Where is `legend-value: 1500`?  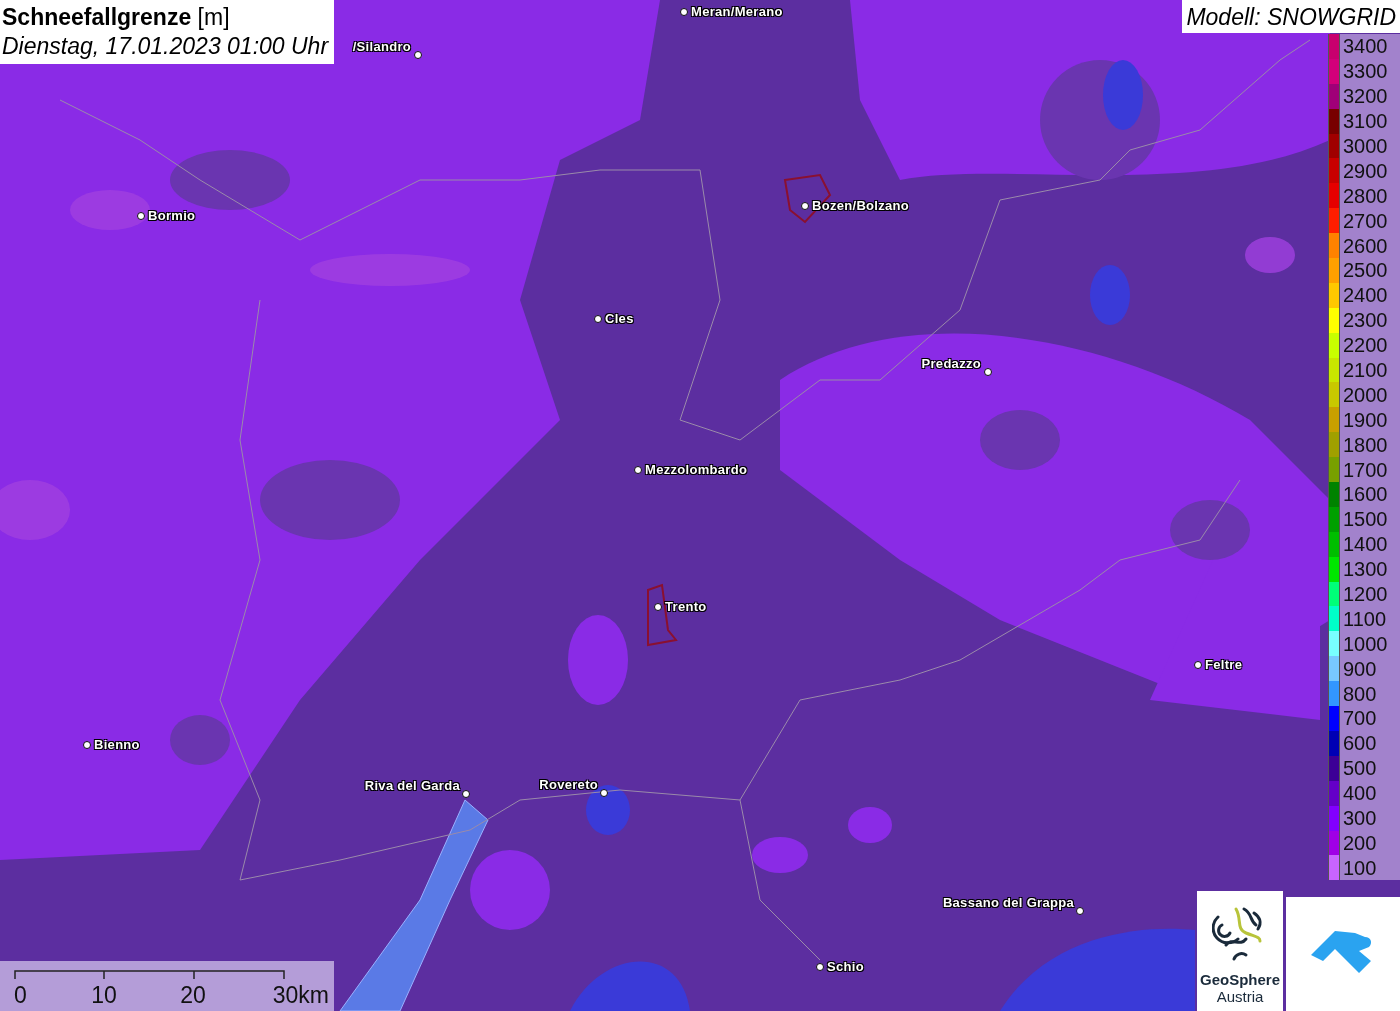 legend-value: 1500 is located at coordinates (1365, 519).